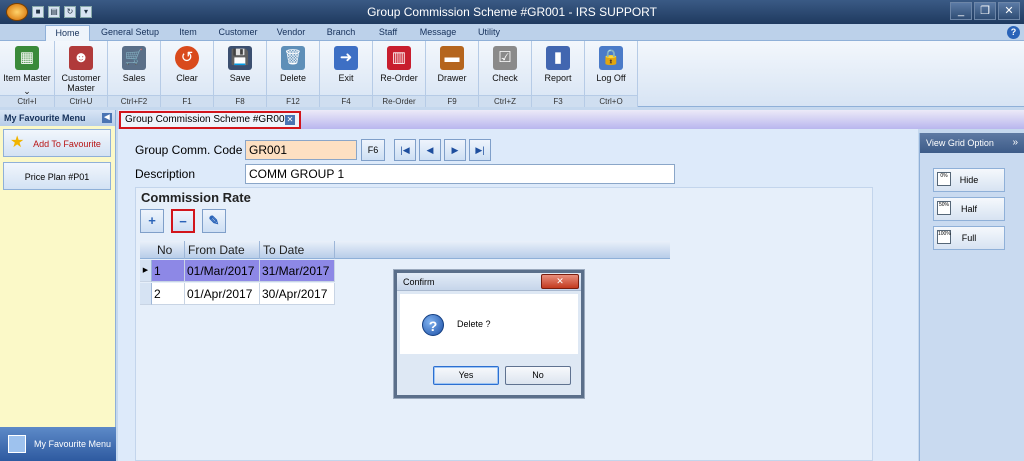 This screenshot has width=1024, height=461. Describe the element at coordinates (560, 281) in the screenshot. I see `dialog-close-button: ✕` at that location.